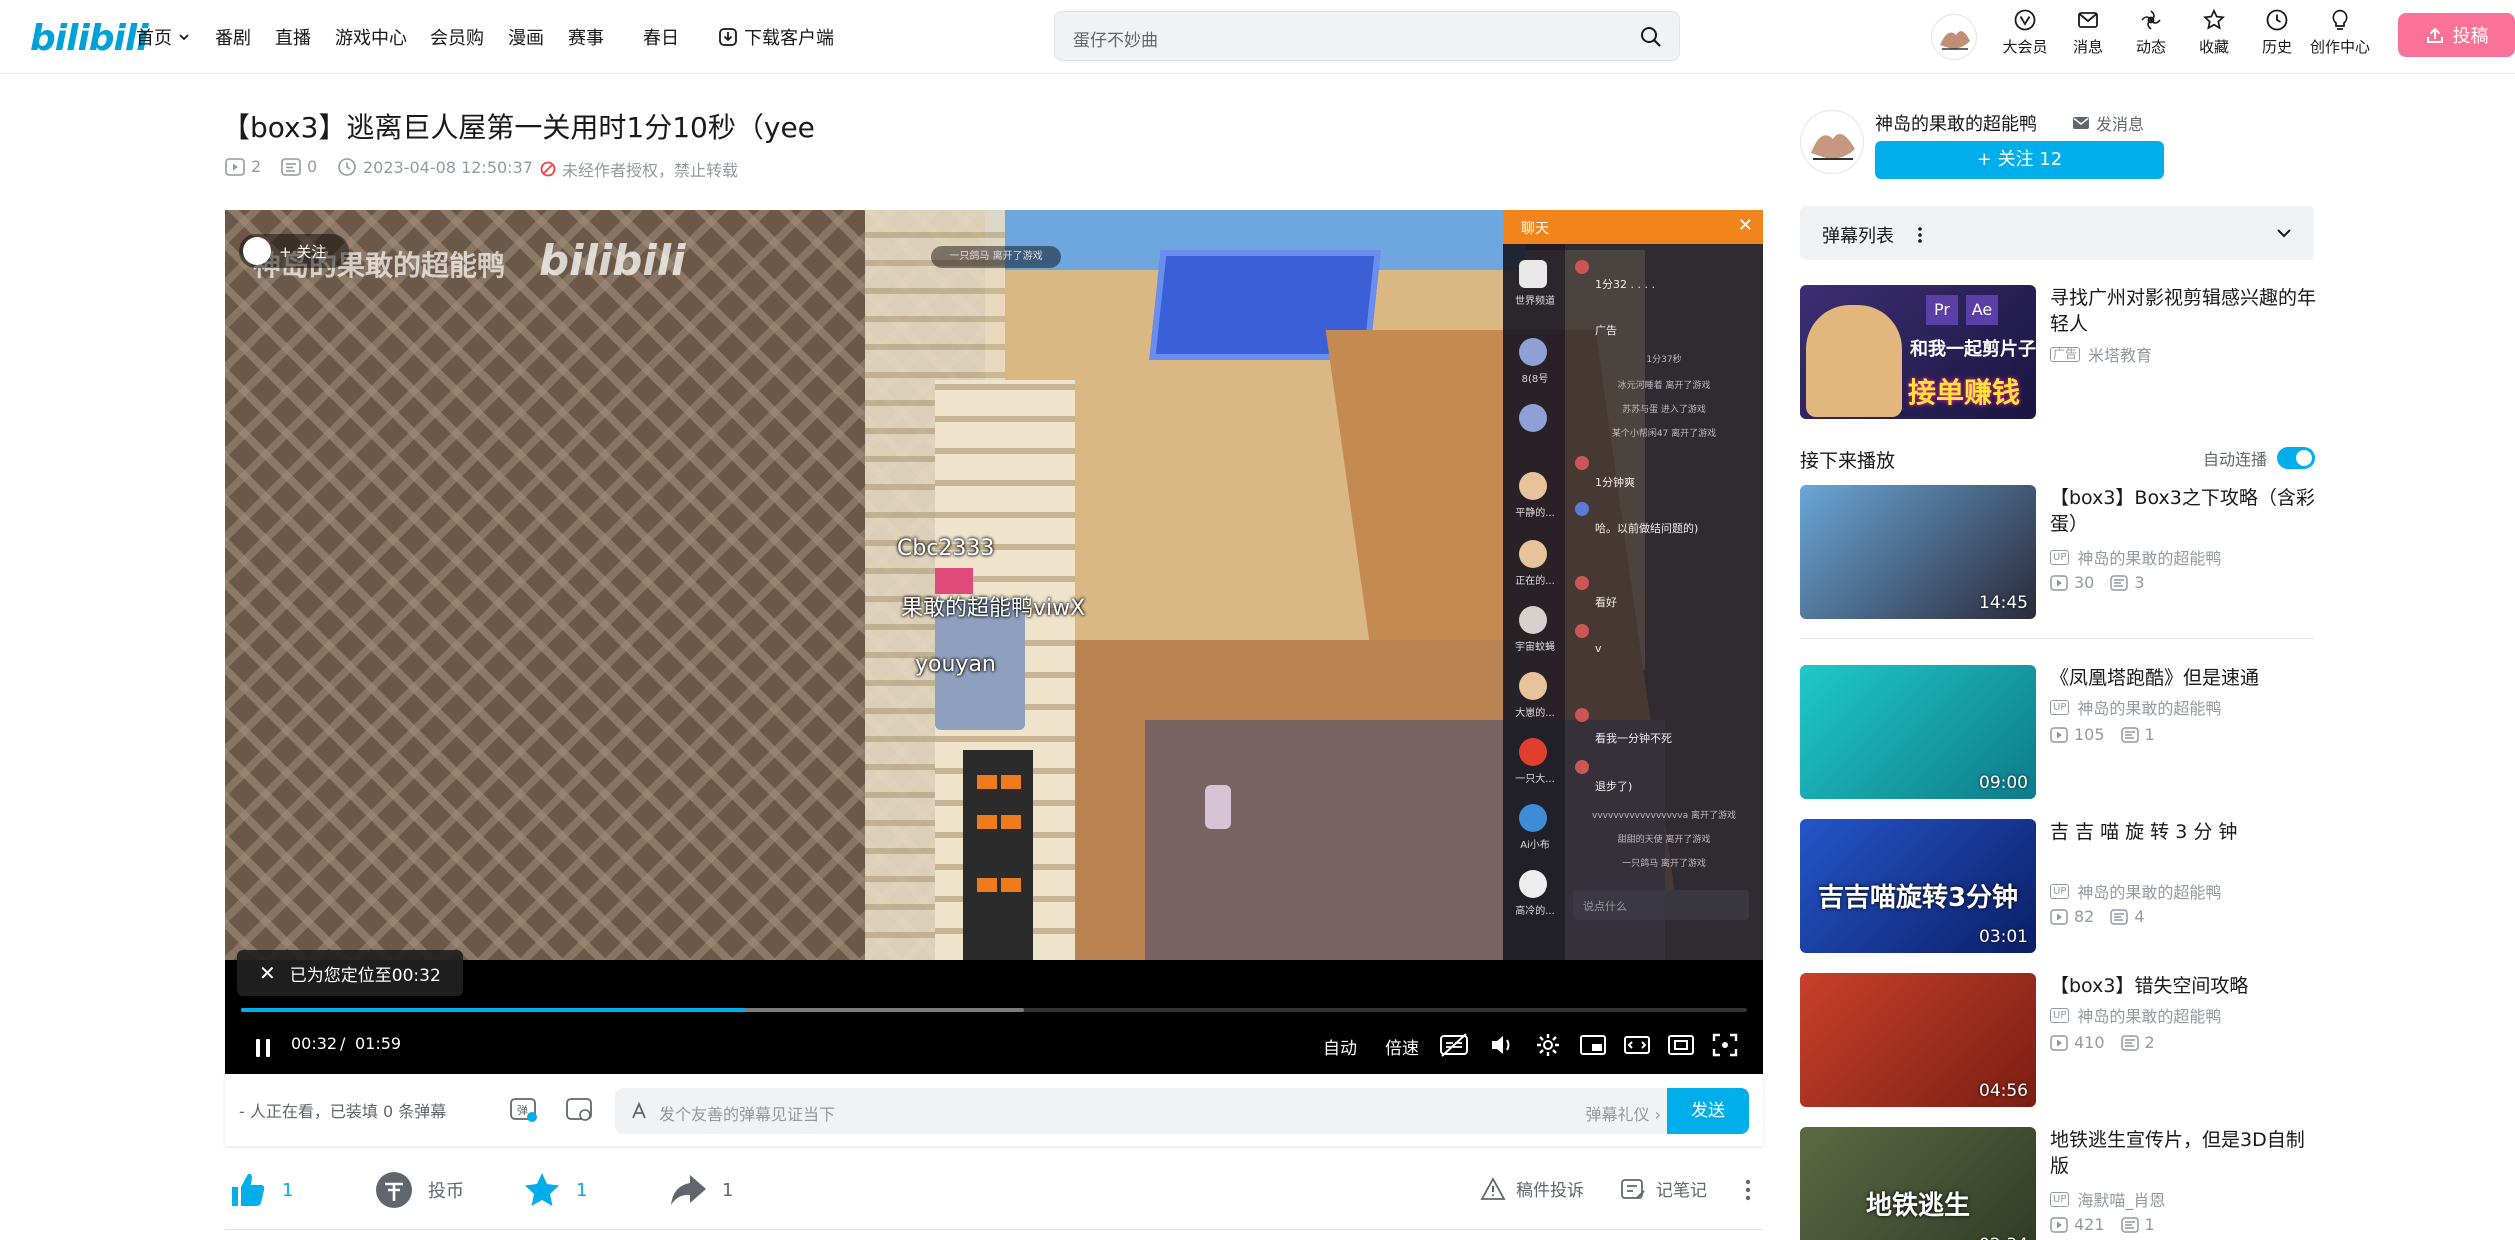  Describe the element at coordinates (493, 1010) in the screenshot. I see `progress-played` at that location.